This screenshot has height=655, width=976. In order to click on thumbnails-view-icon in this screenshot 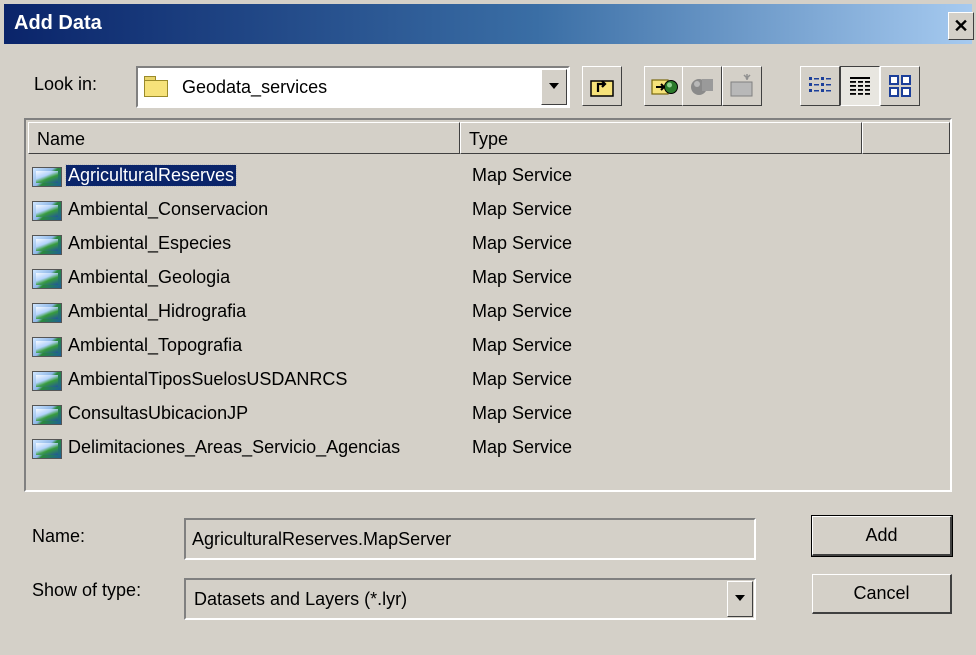, I will do `click(900, 86)`.